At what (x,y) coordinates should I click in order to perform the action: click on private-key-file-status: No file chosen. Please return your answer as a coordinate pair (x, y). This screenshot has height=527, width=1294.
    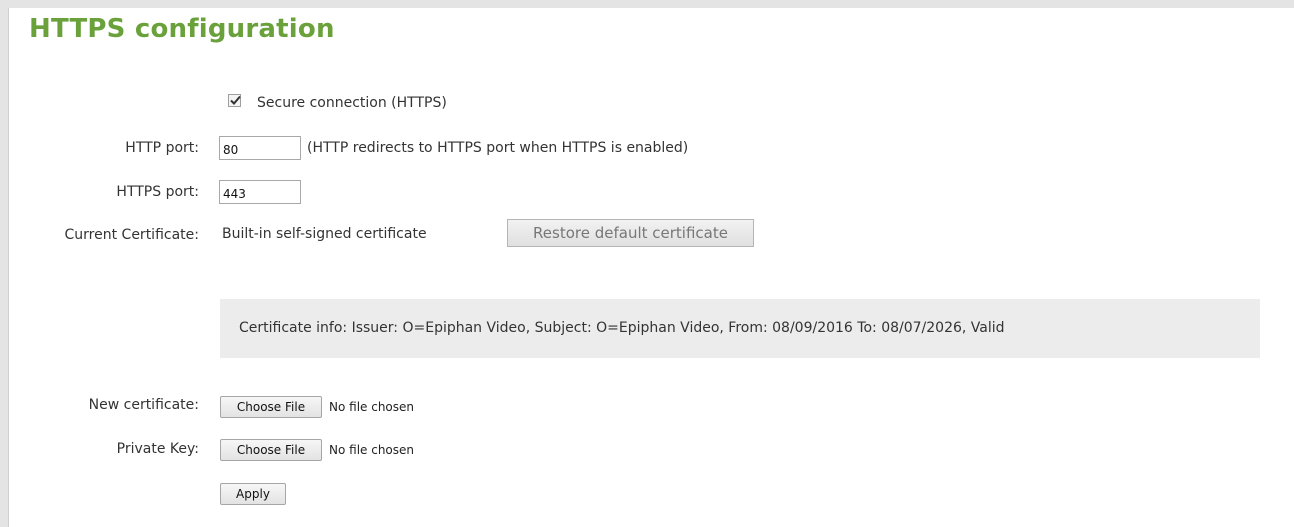
    Looking at the image, I should click on (372, 450).